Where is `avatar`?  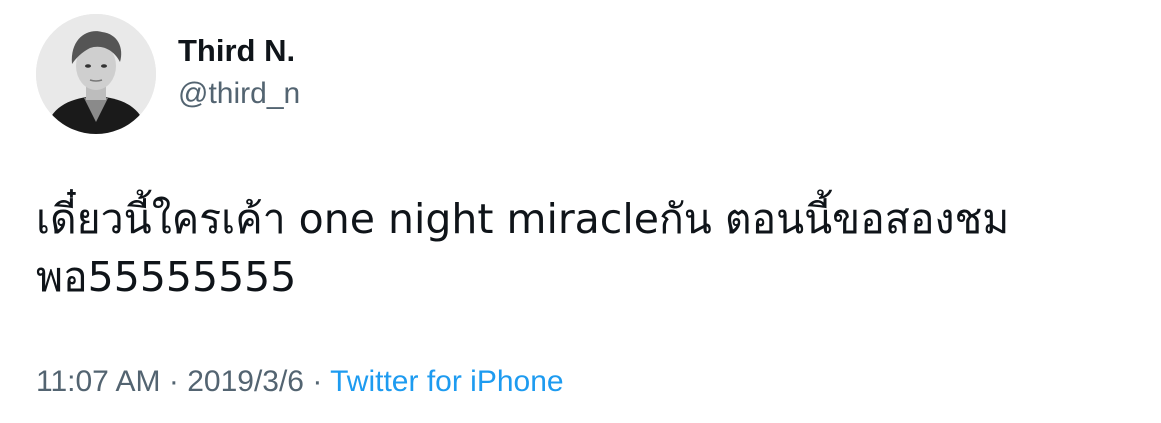 avatar is located at coordinates (96, 74).